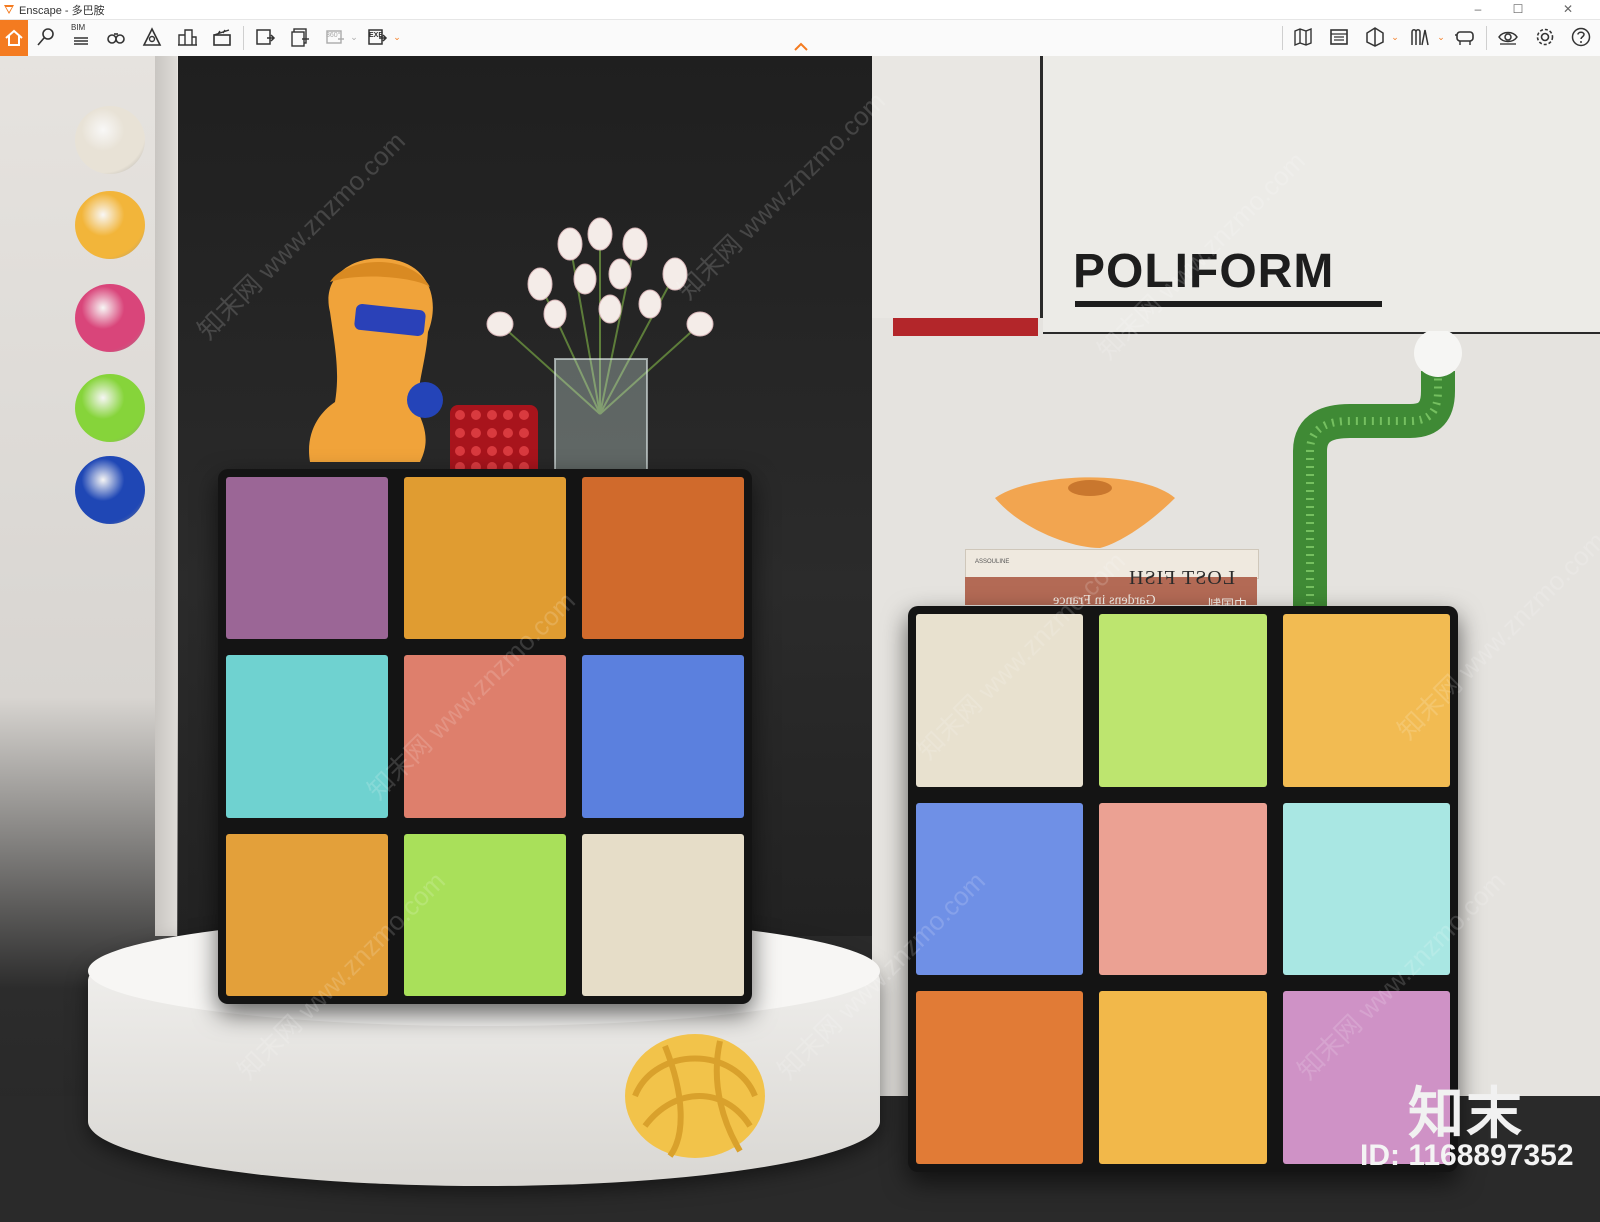 The width and height of the screenshot is (1600, 1222). I want to click on panorama-label: 360°, so click(333, 35).